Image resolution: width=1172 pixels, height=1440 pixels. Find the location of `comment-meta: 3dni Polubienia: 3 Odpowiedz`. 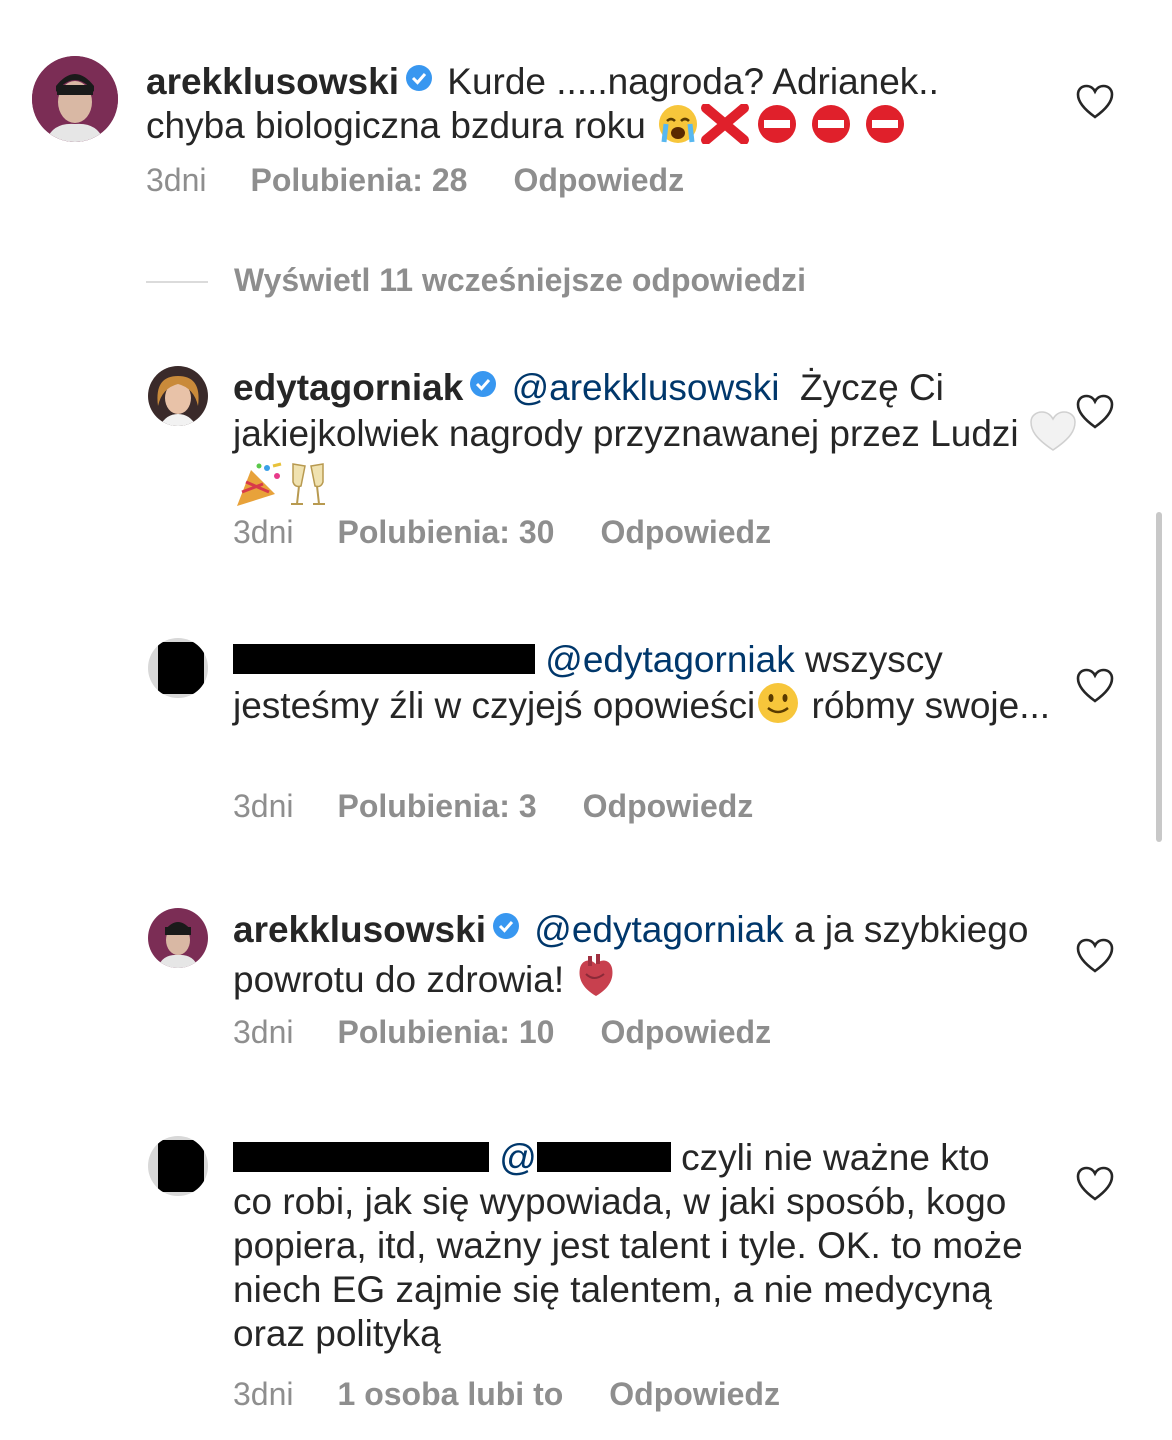

comment-meta: 3dni Polubienia: 3 Odpowiedz is located at coordinates (516, 806).